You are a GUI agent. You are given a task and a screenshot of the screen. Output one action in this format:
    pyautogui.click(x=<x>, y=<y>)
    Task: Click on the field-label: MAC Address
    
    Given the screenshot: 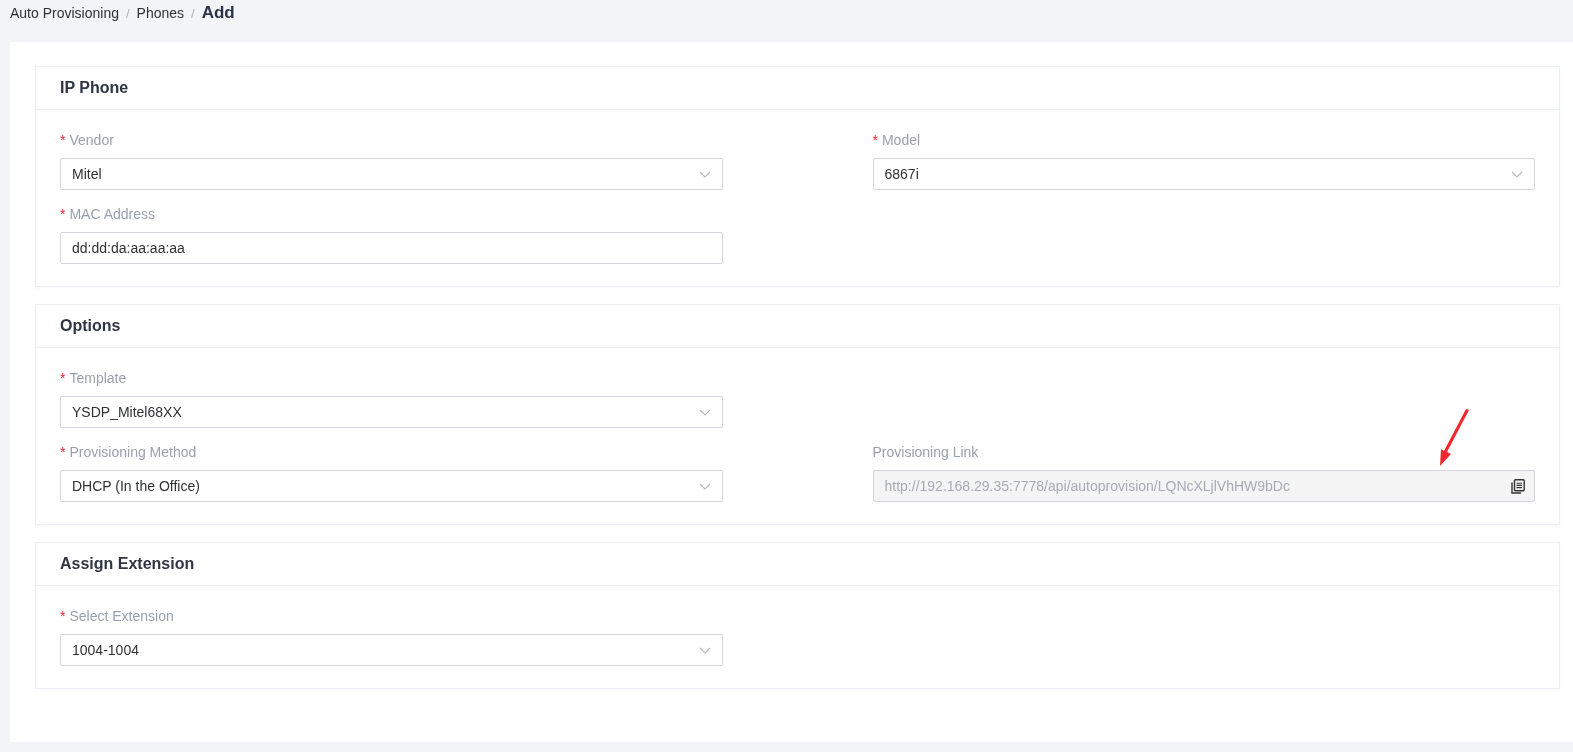 What is the action you would take?
    pyautogui.click(x=112, y=214)
    